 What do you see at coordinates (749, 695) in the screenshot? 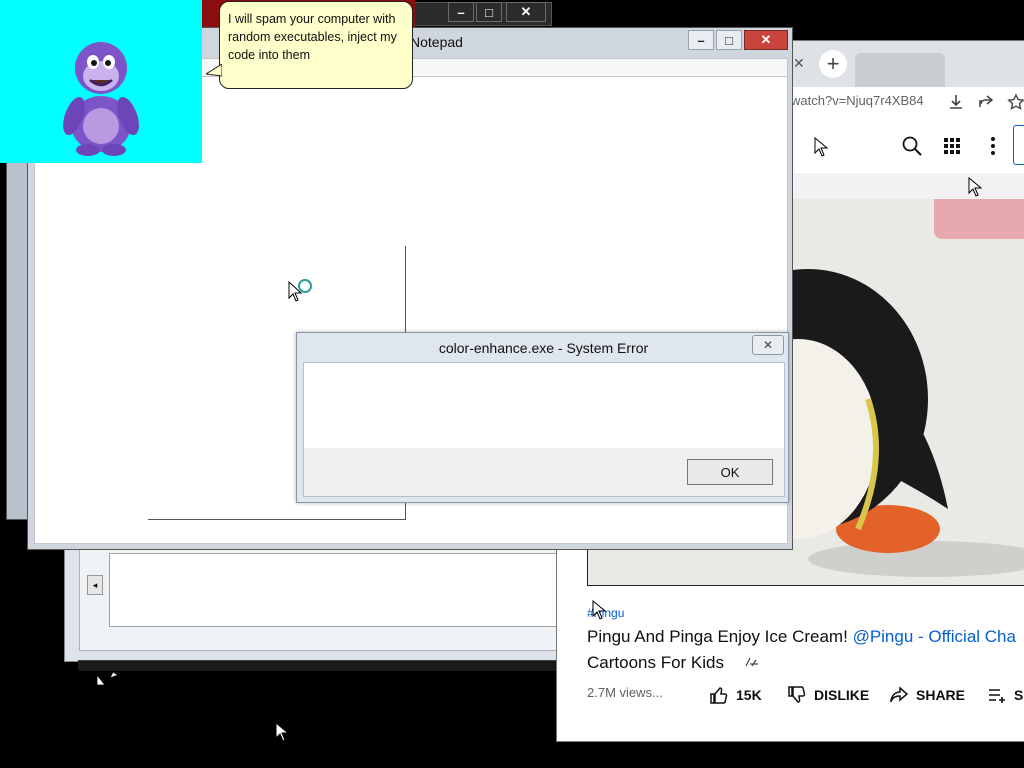
I see `like-count: 15K` at bounding box center [749, 695].